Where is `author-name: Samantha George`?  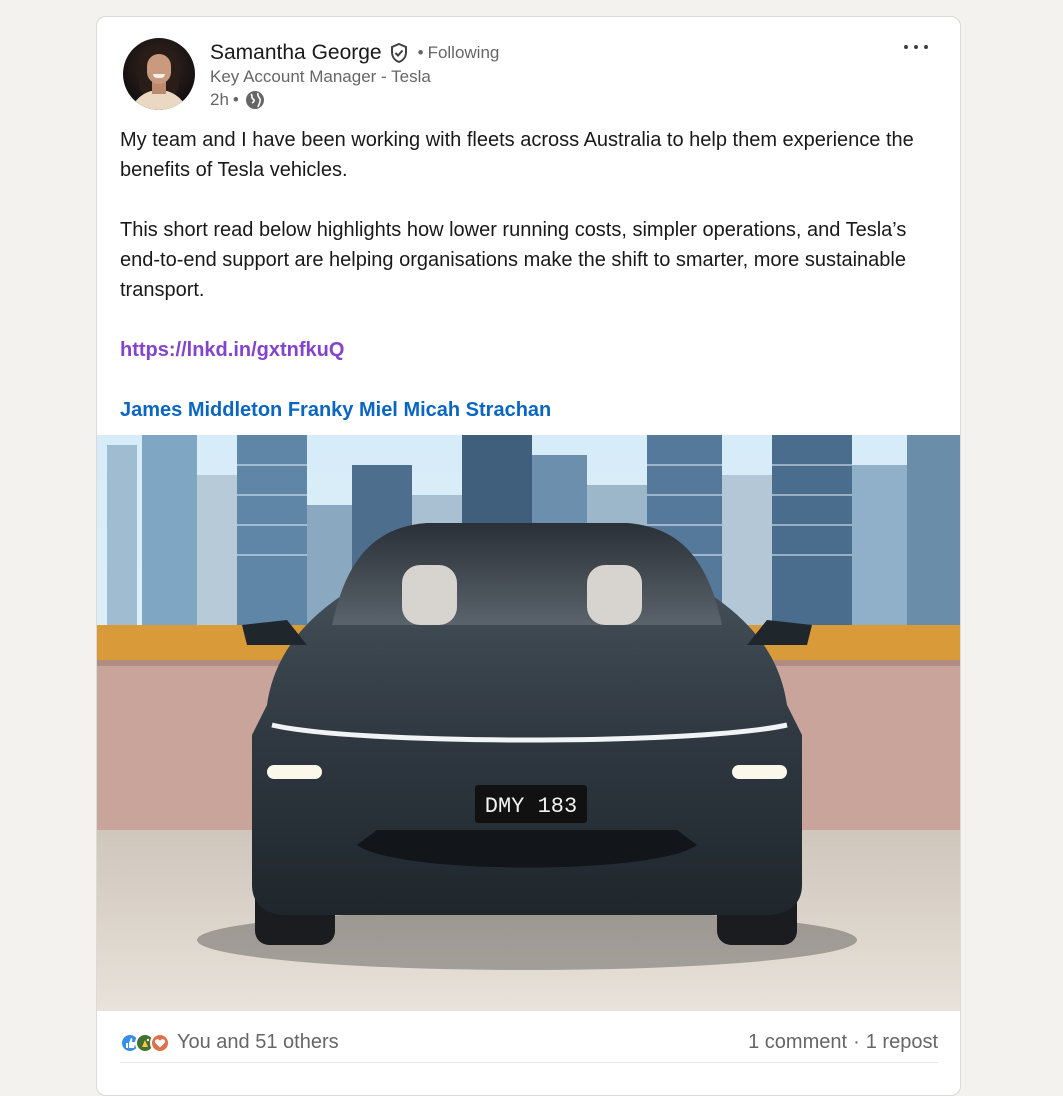 author-name: Samantha George is located at coordinates (296, 53).